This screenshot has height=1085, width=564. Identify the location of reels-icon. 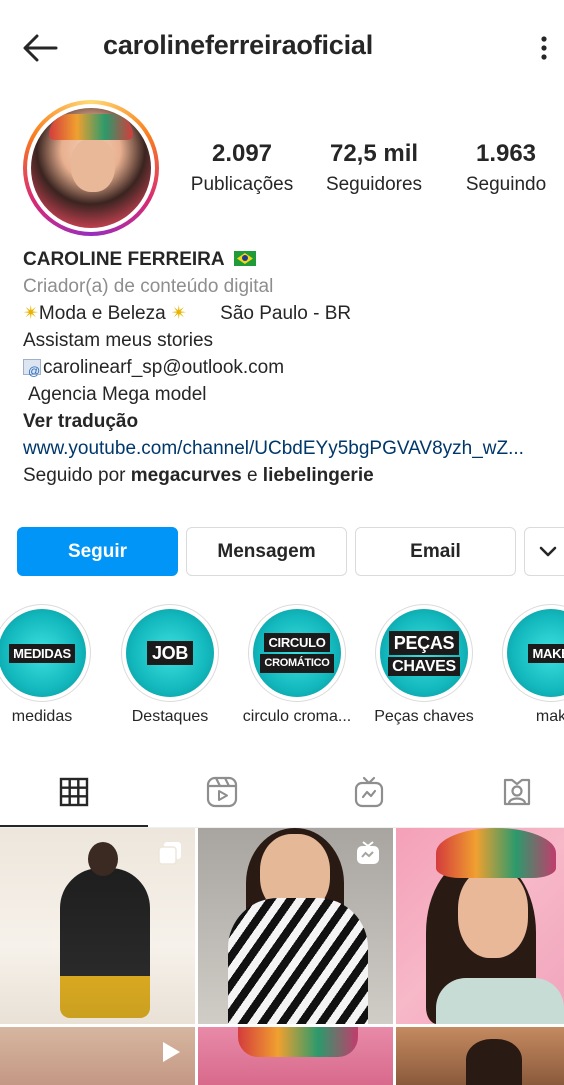
(221, 792).